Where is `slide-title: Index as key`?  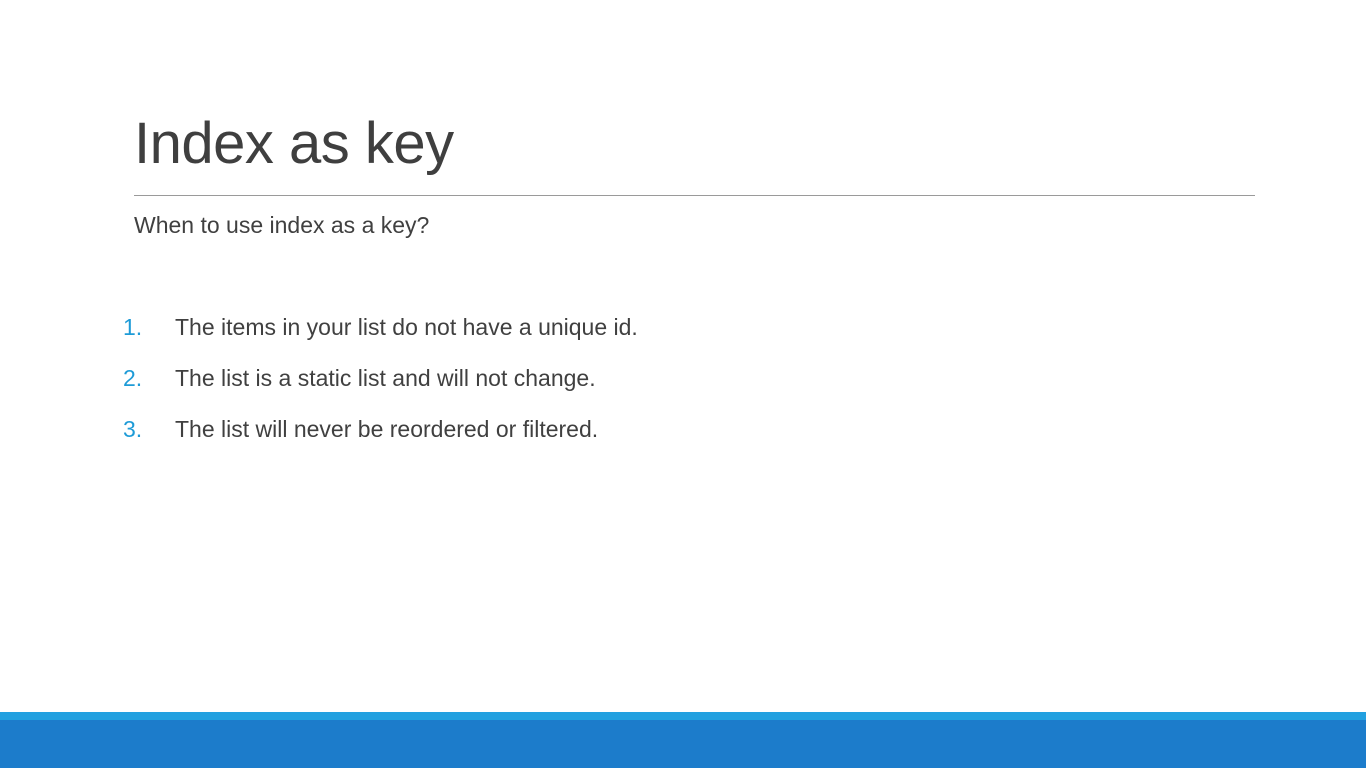 slide-title: Index as key is located at coordinates (294, 143).